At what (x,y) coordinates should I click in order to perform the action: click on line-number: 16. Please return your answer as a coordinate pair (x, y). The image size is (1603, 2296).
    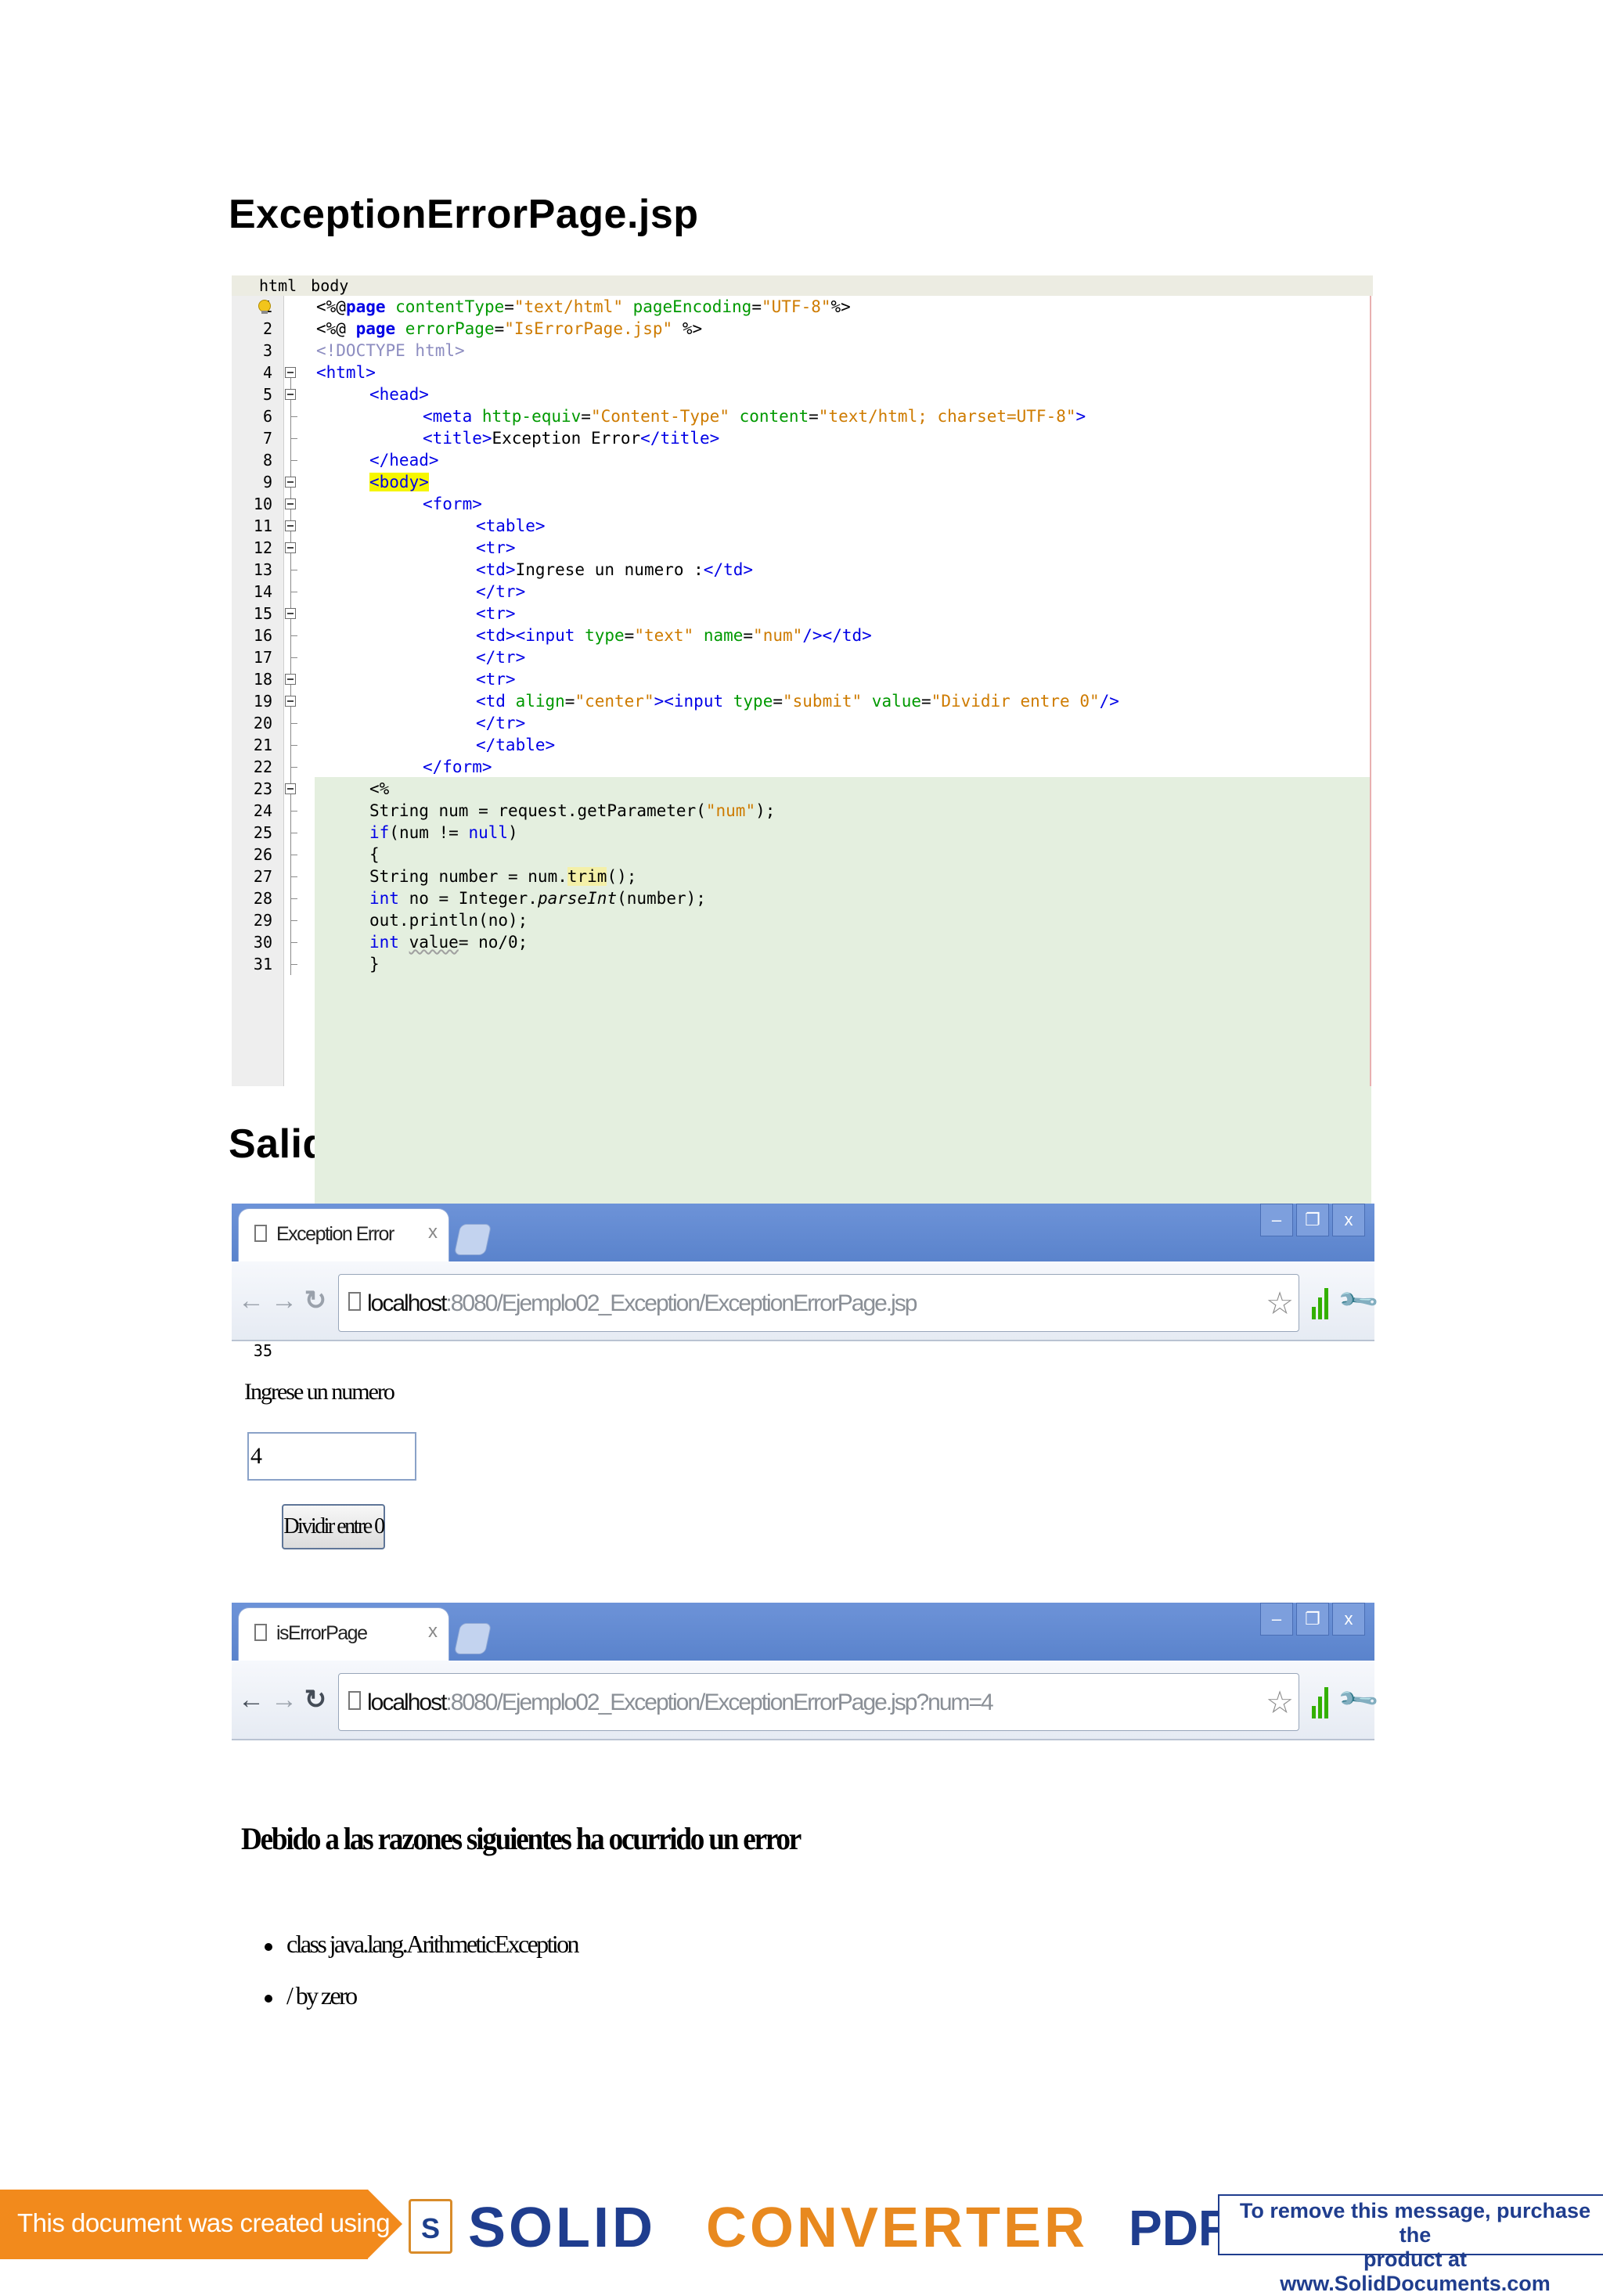
    Looking at the image, I should click on (262, 635).